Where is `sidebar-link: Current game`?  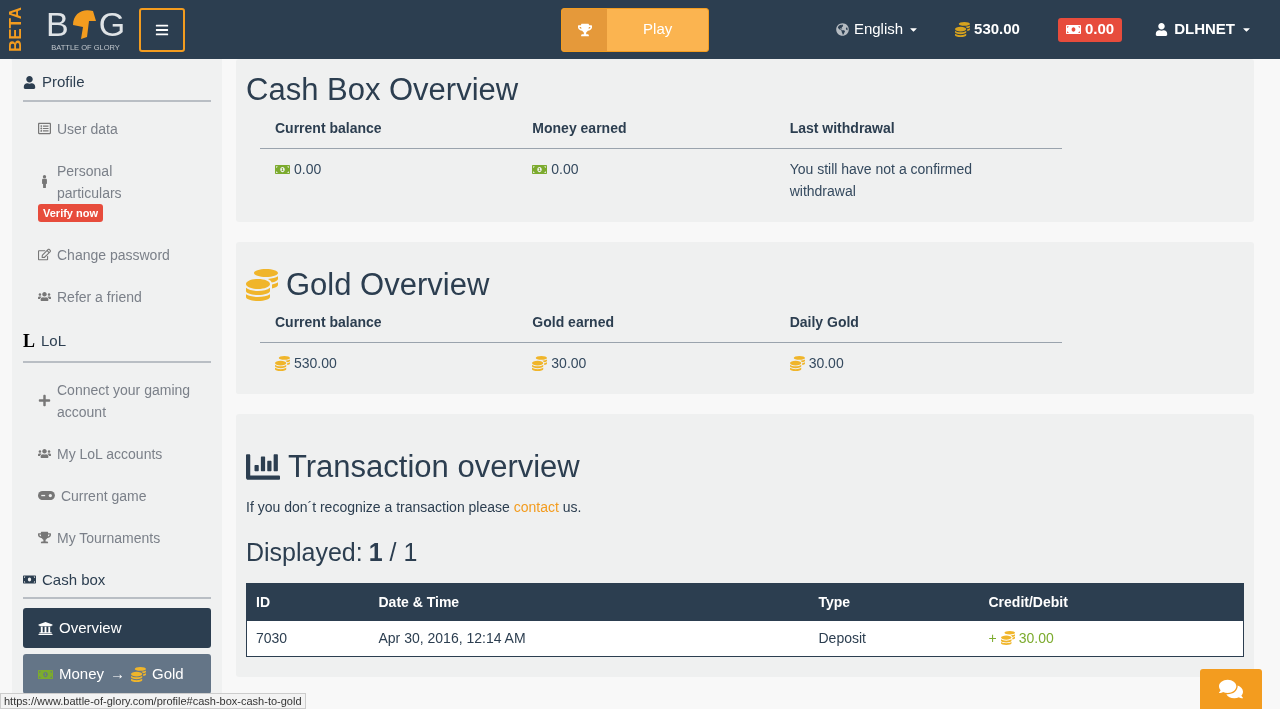 sidebar-link: Current game is located at coordinates (103, 495).